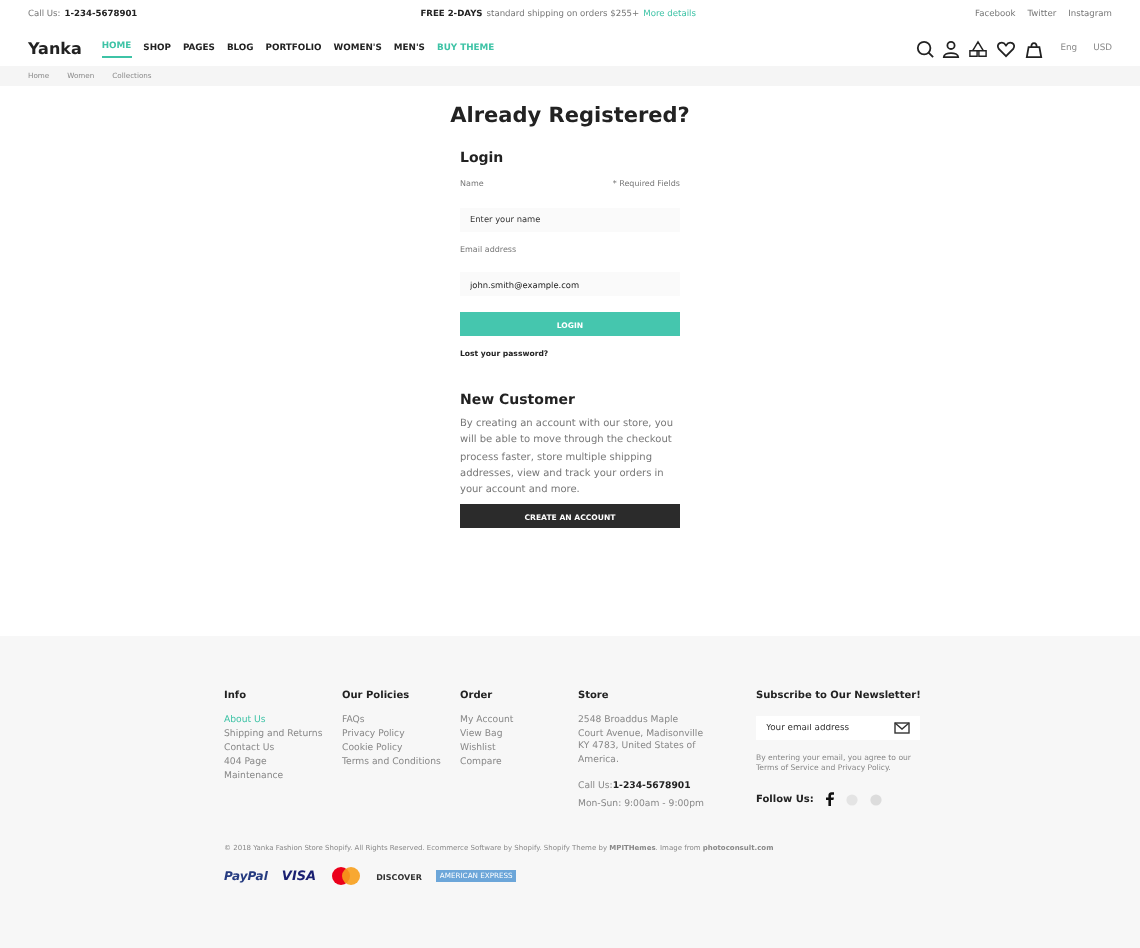  What do you see at coordinates (346, 876) in the screenshot?
I see `mastercard-icon` at bounding box center [346, 876].